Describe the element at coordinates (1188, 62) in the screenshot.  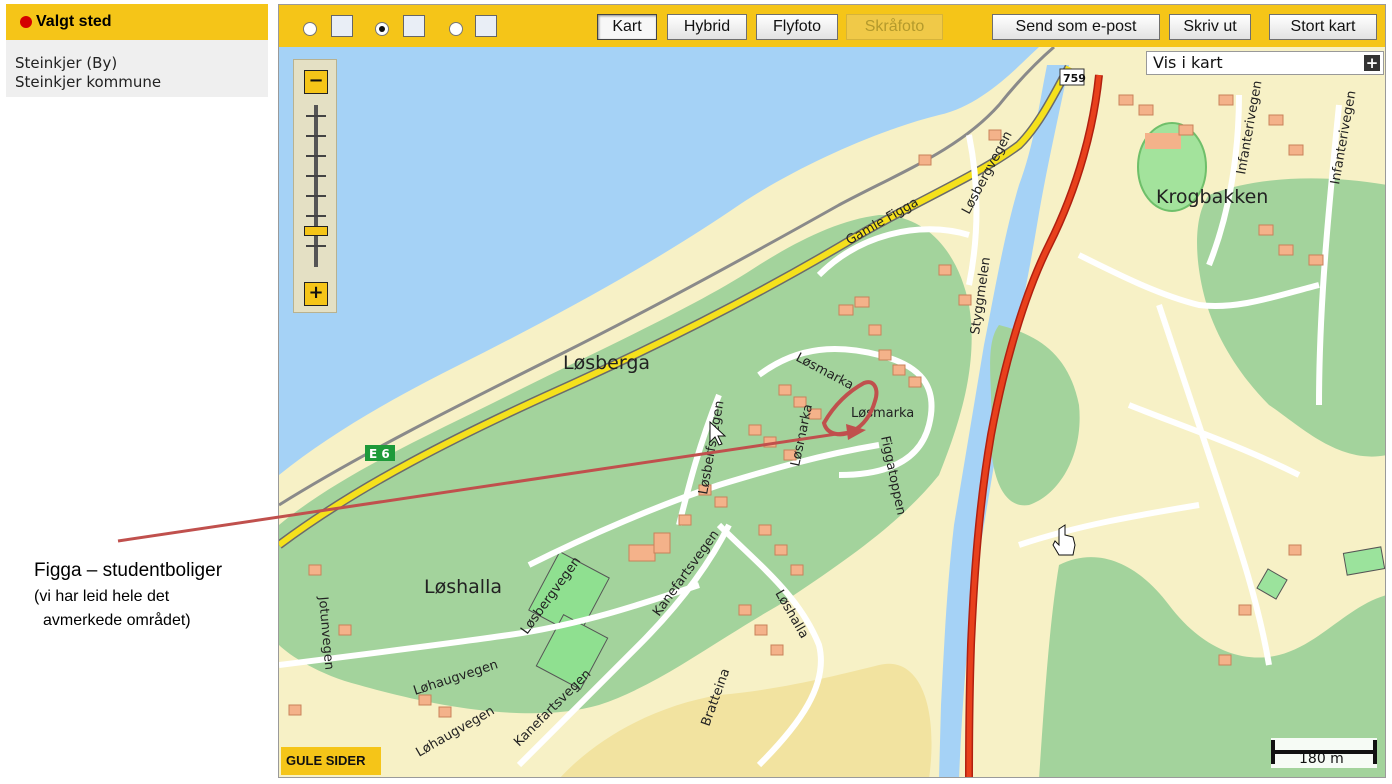
I see `show-in-map-label: Vis i kart` at that location.